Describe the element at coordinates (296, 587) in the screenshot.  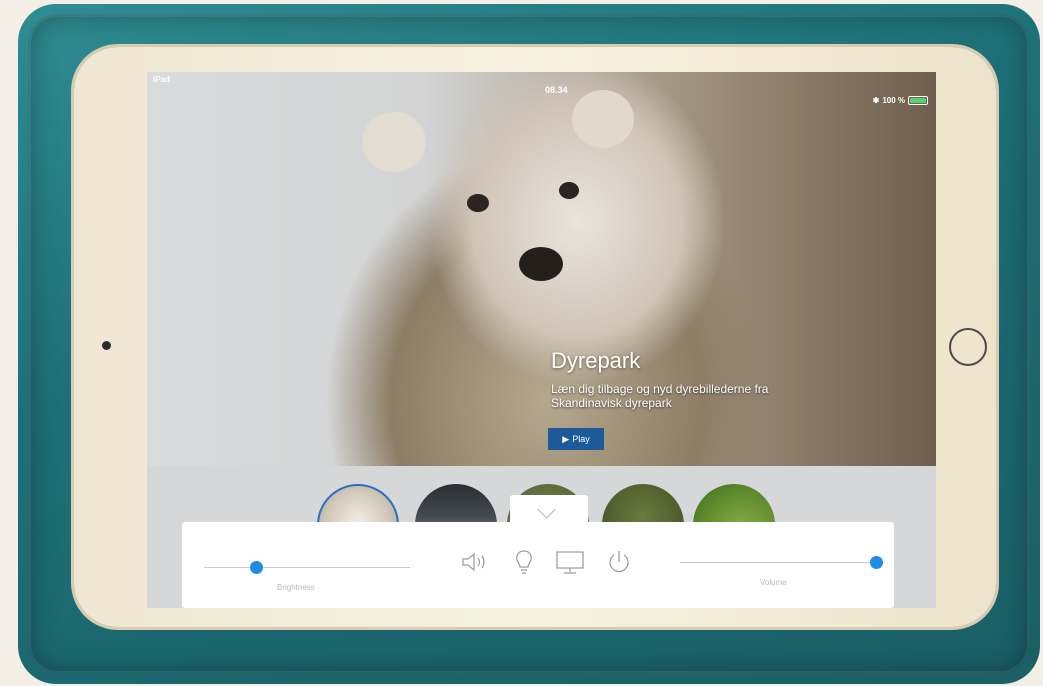
I see `brightness-label: Brightness` at that location.